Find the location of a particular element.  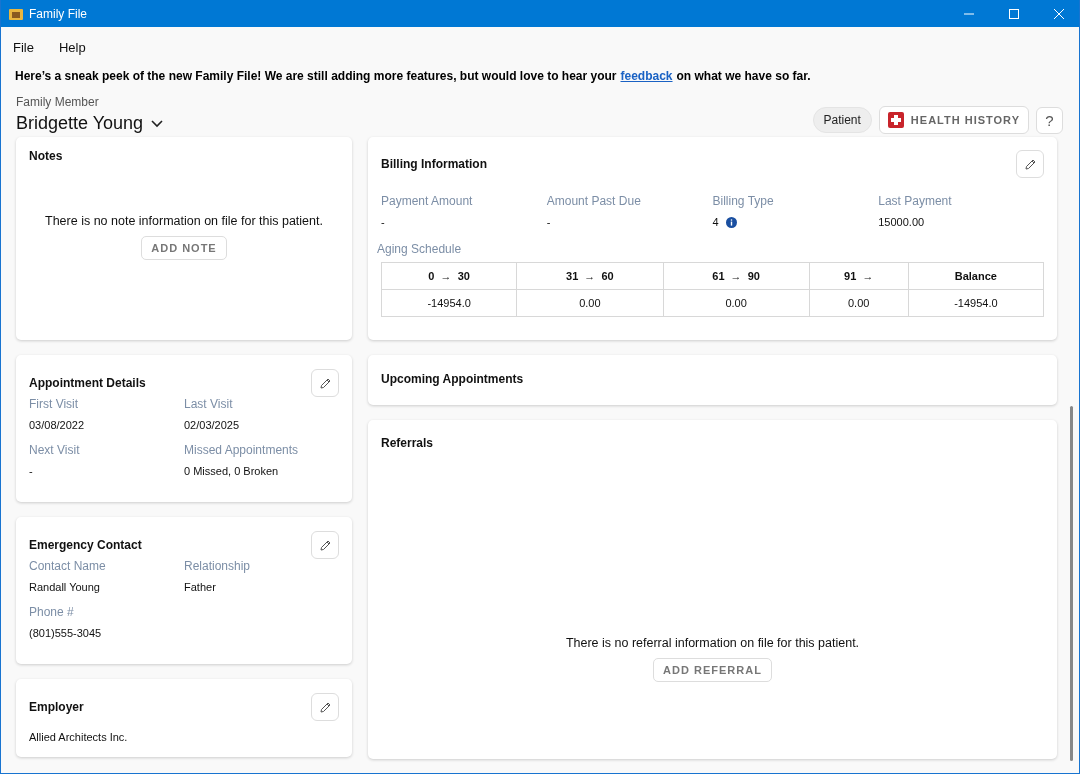

patient-button: Patient is located at coordinates (842, 120).